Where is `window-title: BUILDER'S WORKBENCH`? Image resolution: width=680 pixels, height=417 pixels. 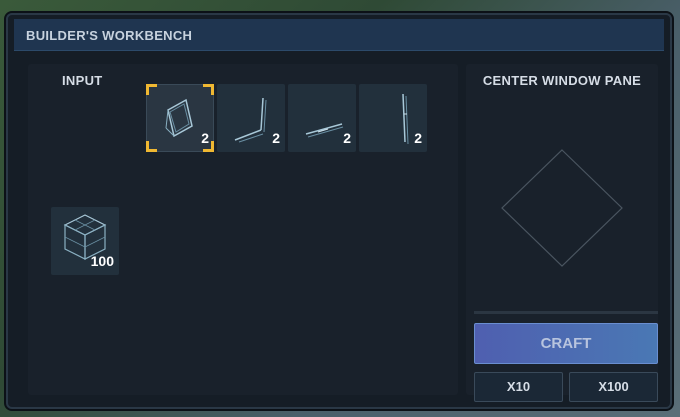
window-title: BUILDER'S WORKBENCH is located at coordinates (109, 35).